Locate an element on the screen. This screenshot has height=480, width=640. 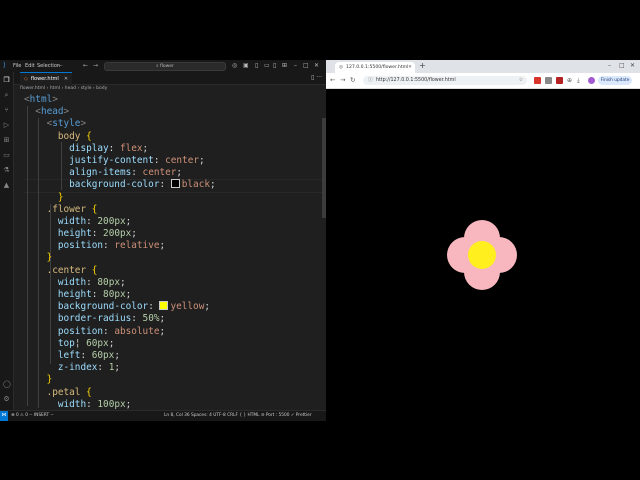
remote-explorer-icon: ▭ is located at coordinates (6, 155).